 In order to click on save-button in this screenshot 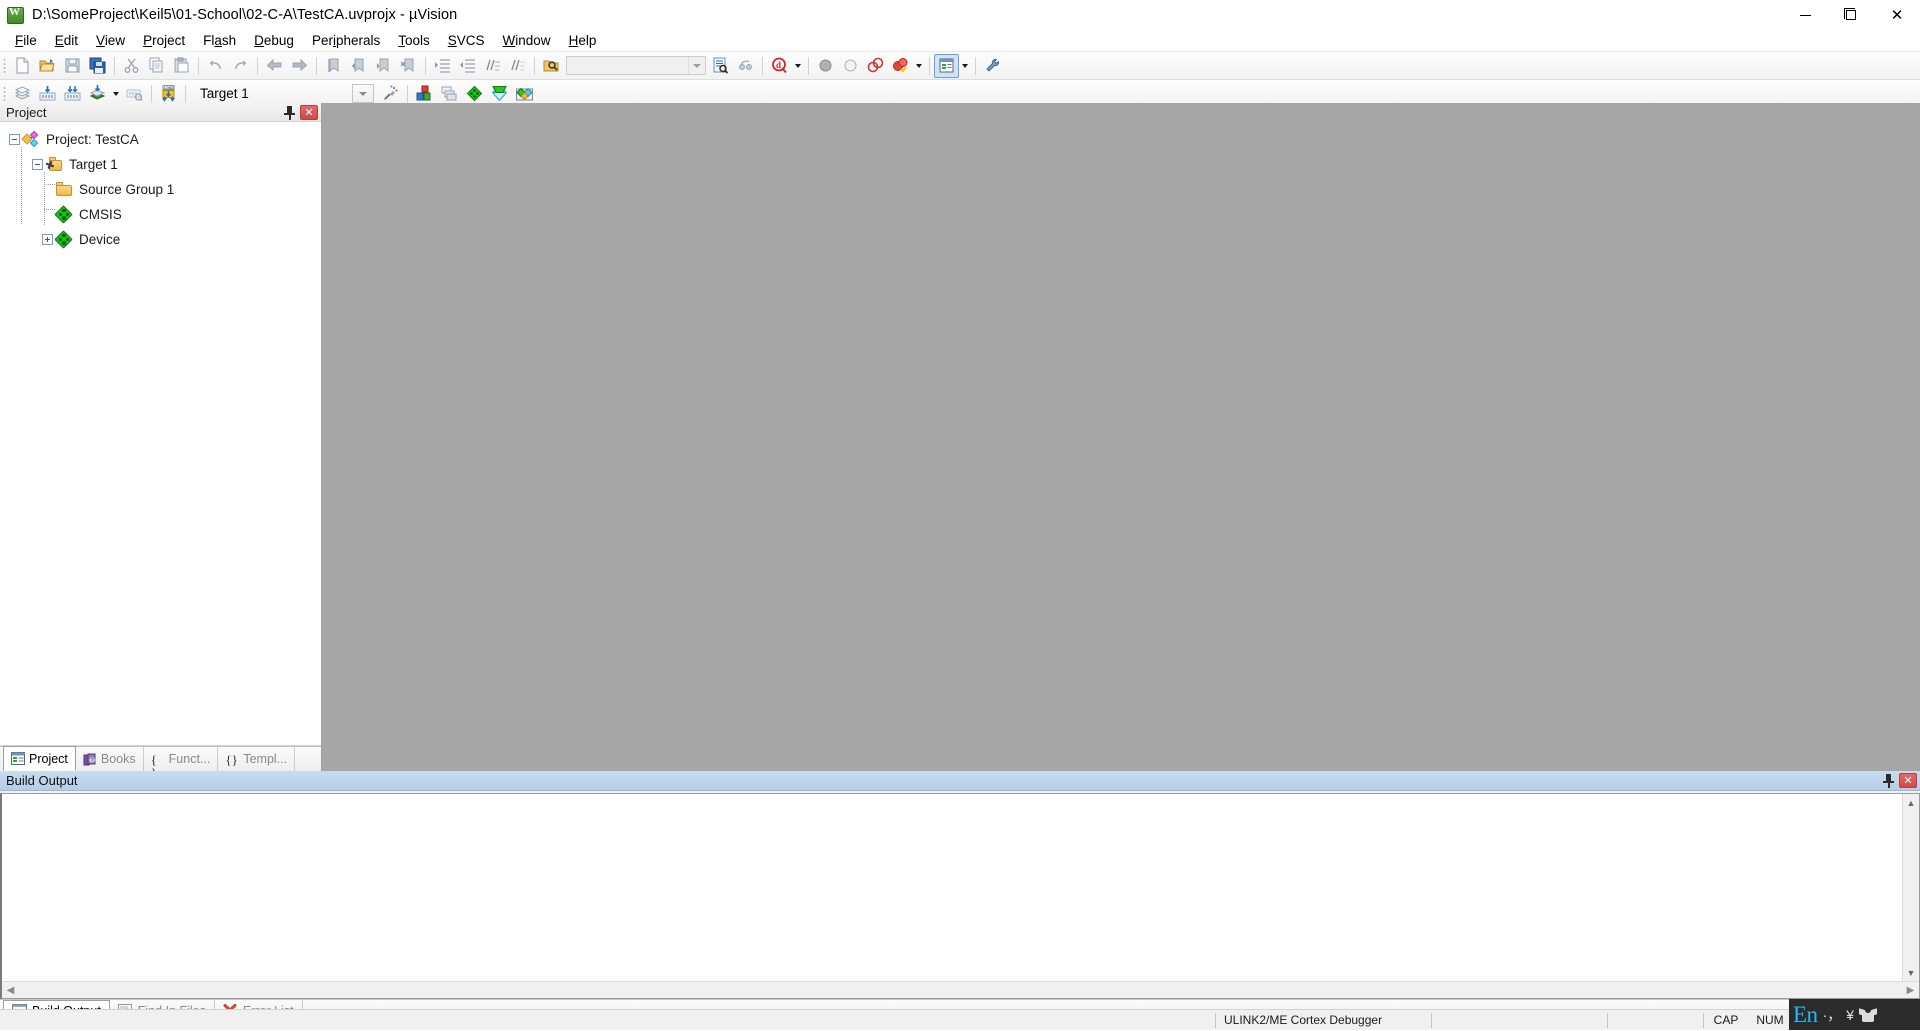, I will do `click(72, 66)`.